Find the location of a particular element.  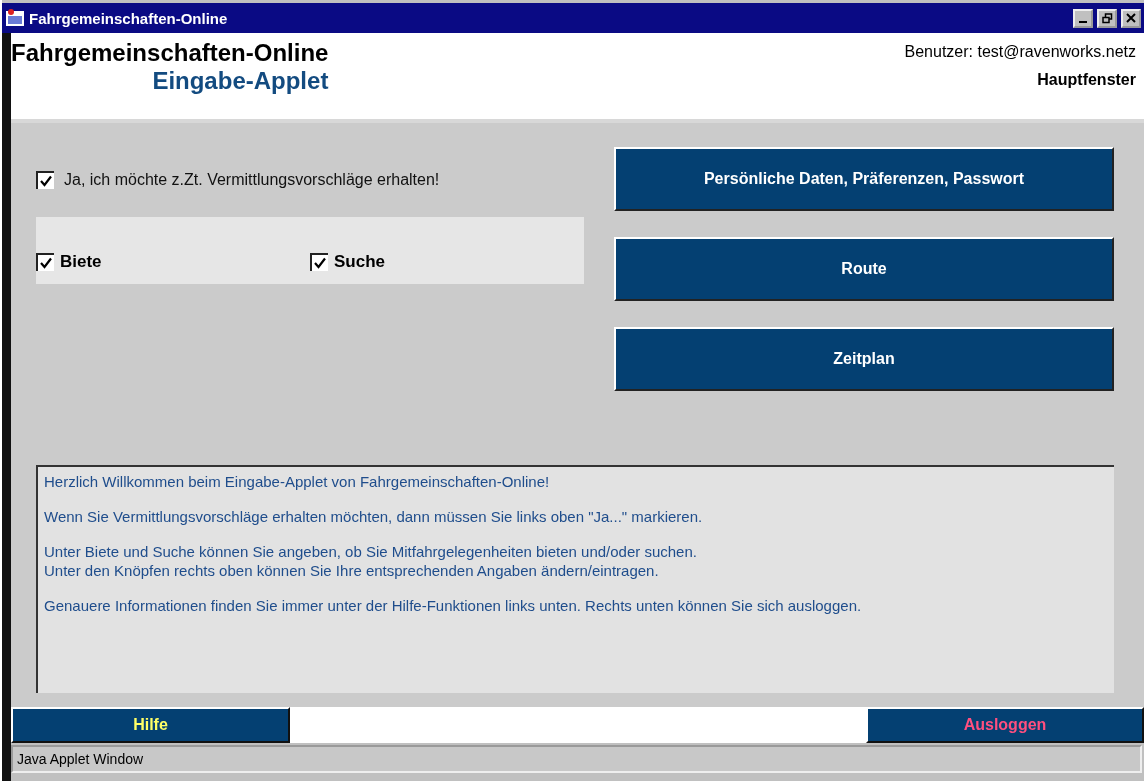

message-text: Wenn Sie Vermittlungsvorschläge erhalten möchten, dann müssen Sie links oben "Ja..." markieren. is located at coordinates (374, 516).